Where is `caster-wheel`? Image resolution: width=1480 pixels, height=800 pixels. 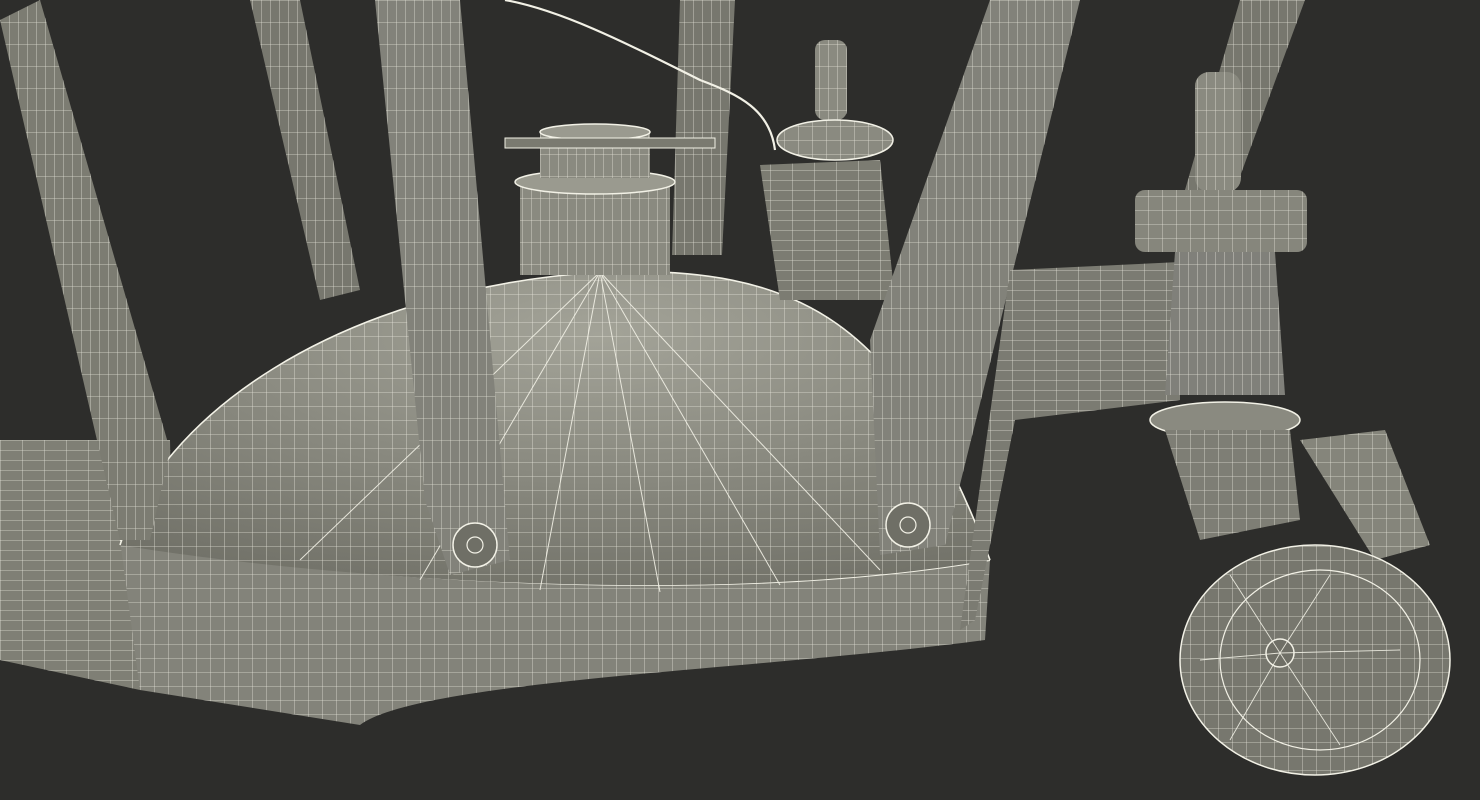
caster-wheel is located at coordinates (1315, 660).